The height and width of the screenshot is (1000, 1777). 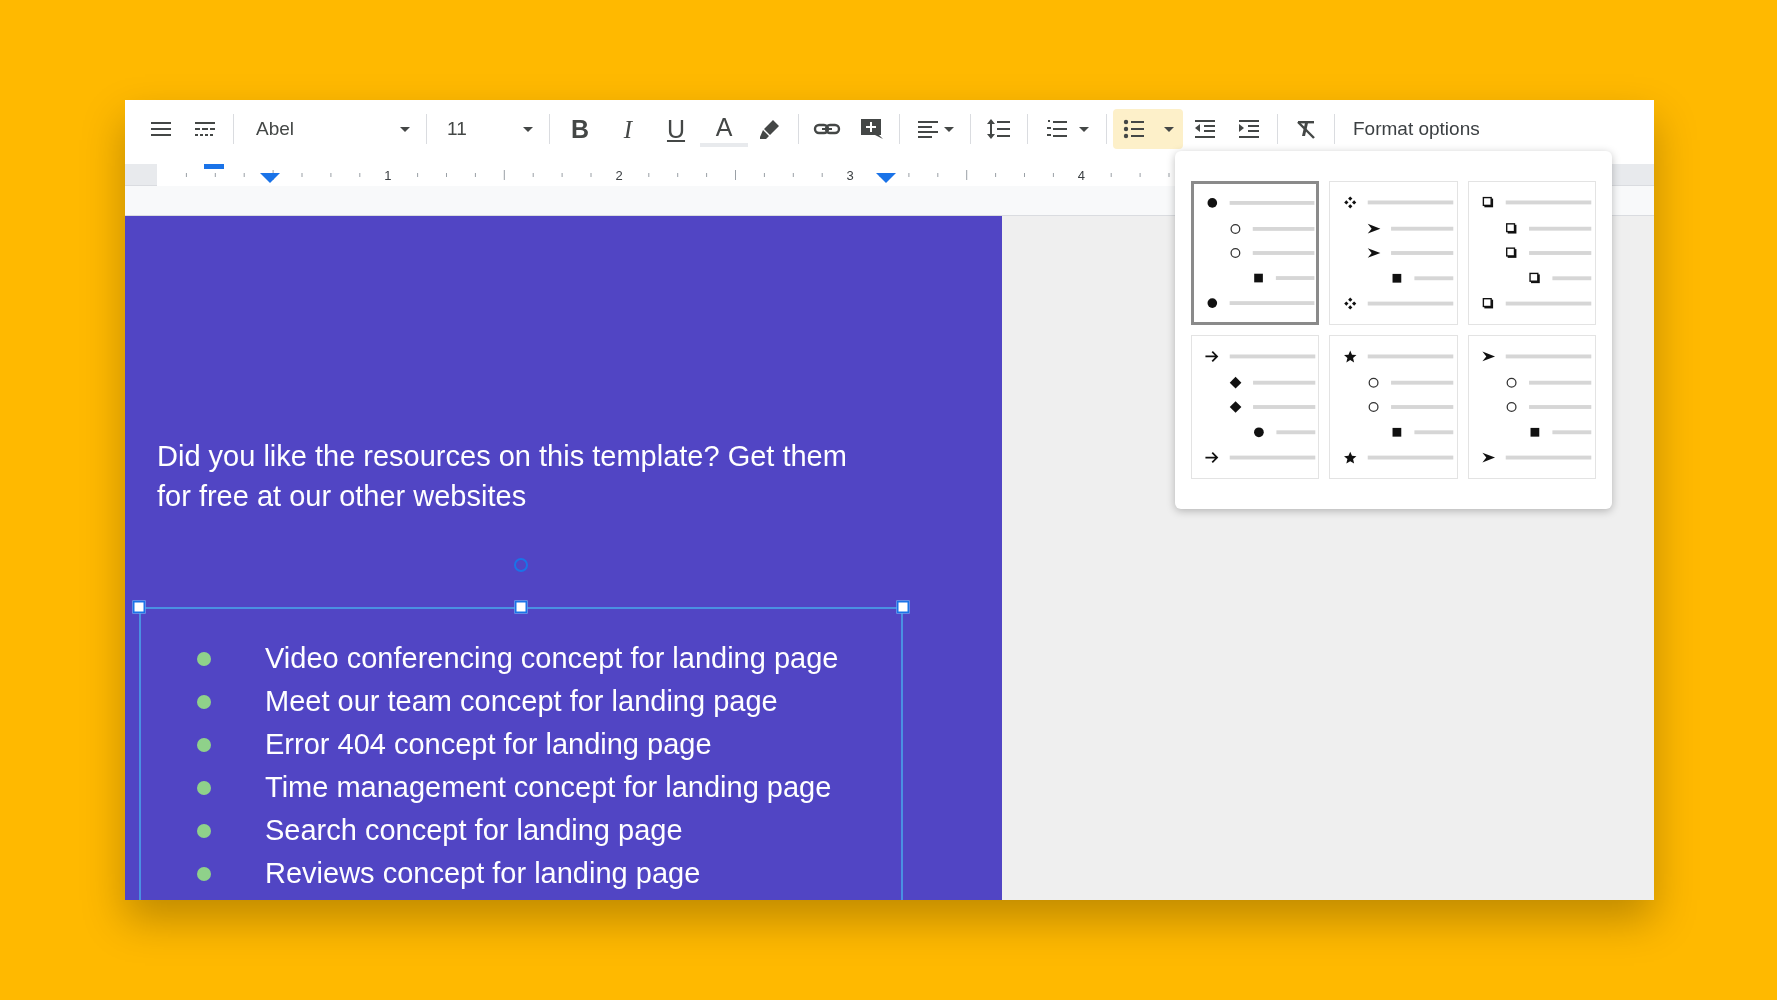 What do you see at coordinates (886, 178) in the screenshot?
I see `right-indent-icon` at bounding box center [886, 178].